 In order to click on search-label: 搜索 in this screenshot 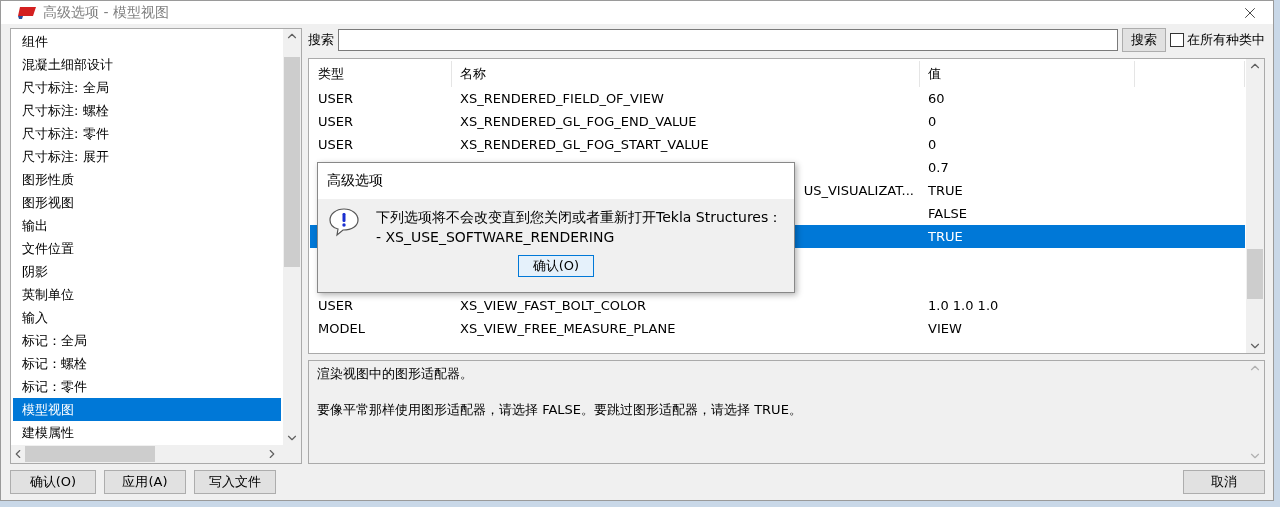, I will do `click(321, 40)`.